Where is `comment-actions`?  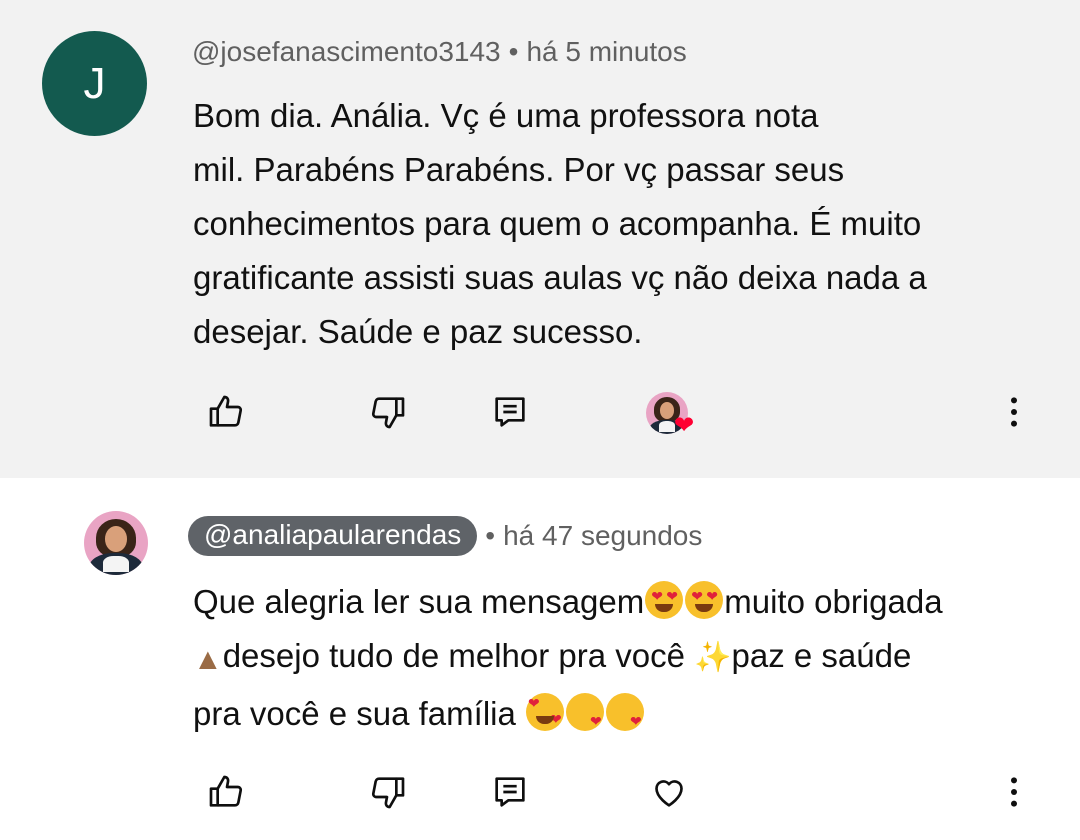 comment-actions is located at coordinates (540, 794).